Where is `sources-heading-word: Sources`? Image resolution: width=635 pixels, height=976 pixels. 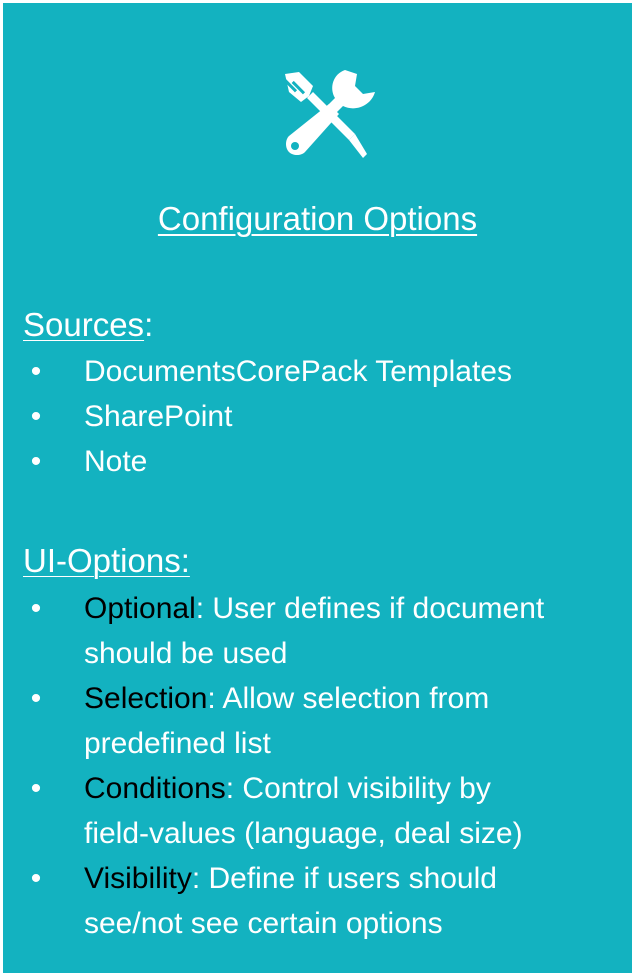
sources-heading-word: Sources is located at coordinates (84, 324).